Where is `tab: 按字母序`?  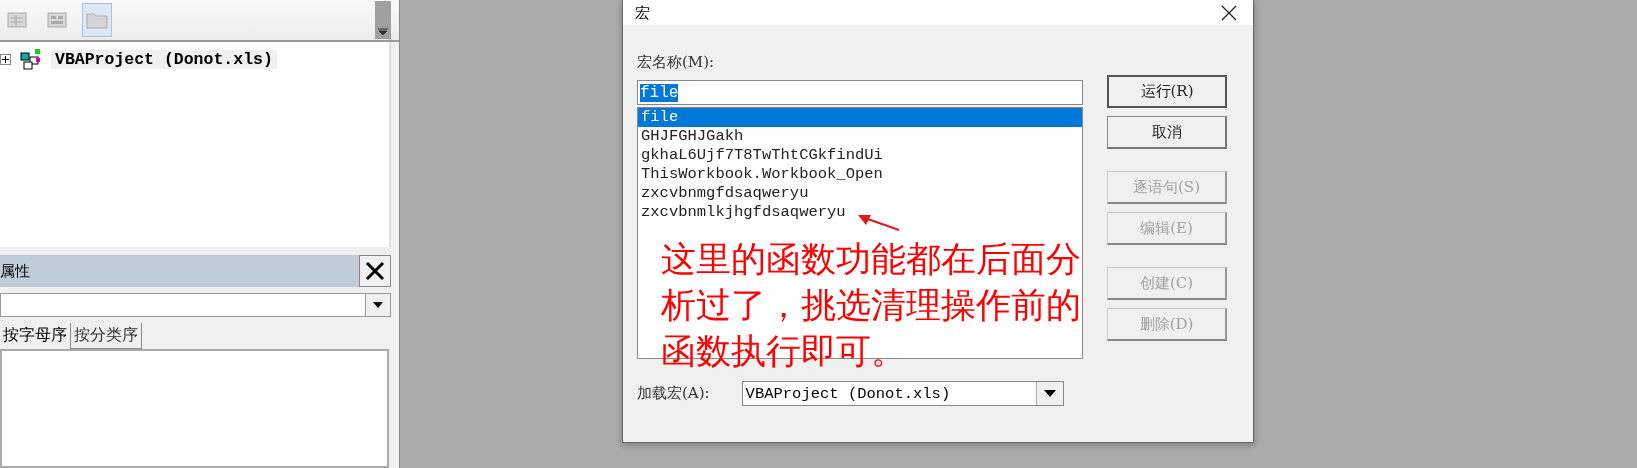
tab: 按字母序 is located at coordinates (35, 336).